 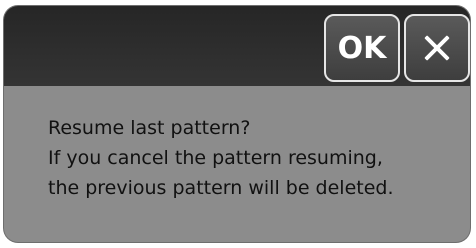 What do you see at coordinates (221, 188) in the screenshot?
I see `message-line-3: the previous pattern will be deleted.` at bounding box center [221, 188].